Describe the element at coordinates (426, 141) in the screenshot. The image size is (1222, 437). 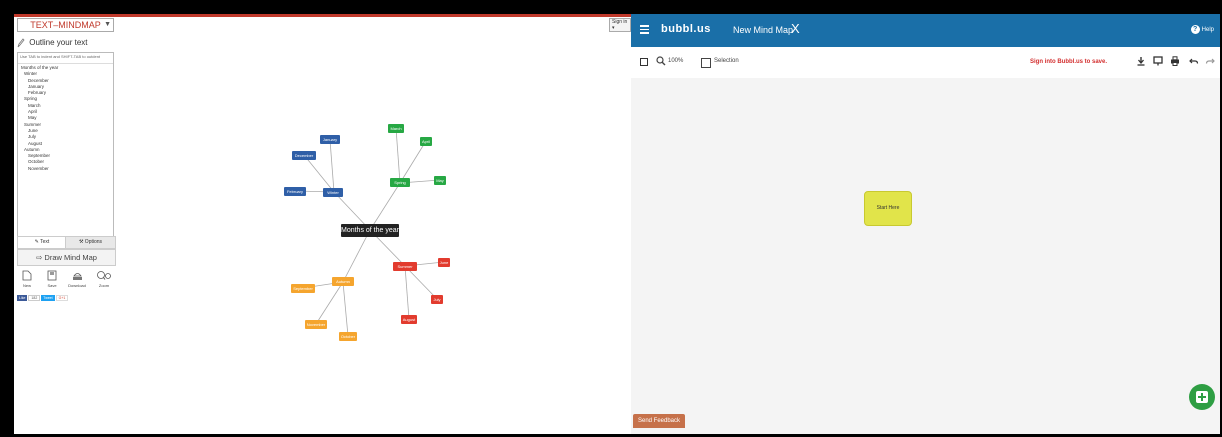
I see `node-april: April` at that location.